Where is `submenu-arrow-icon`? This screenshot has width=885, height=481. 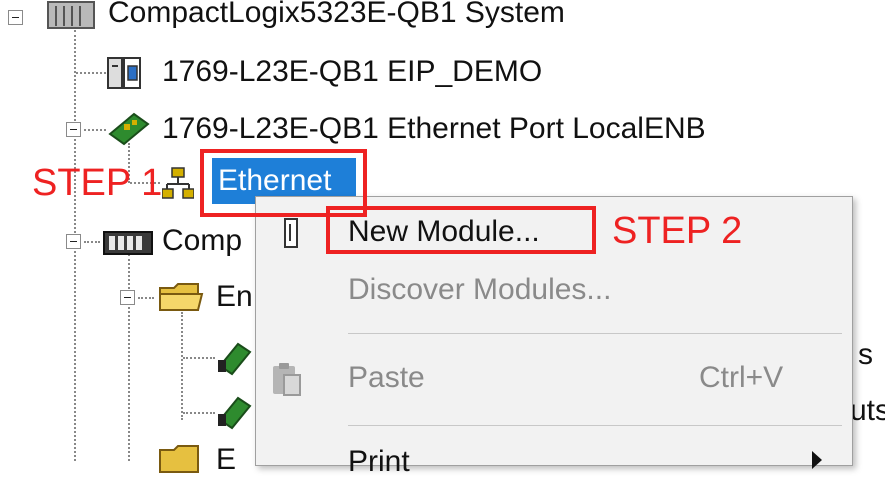 submenu-arrow-icon is located at coordinates (817, 460).